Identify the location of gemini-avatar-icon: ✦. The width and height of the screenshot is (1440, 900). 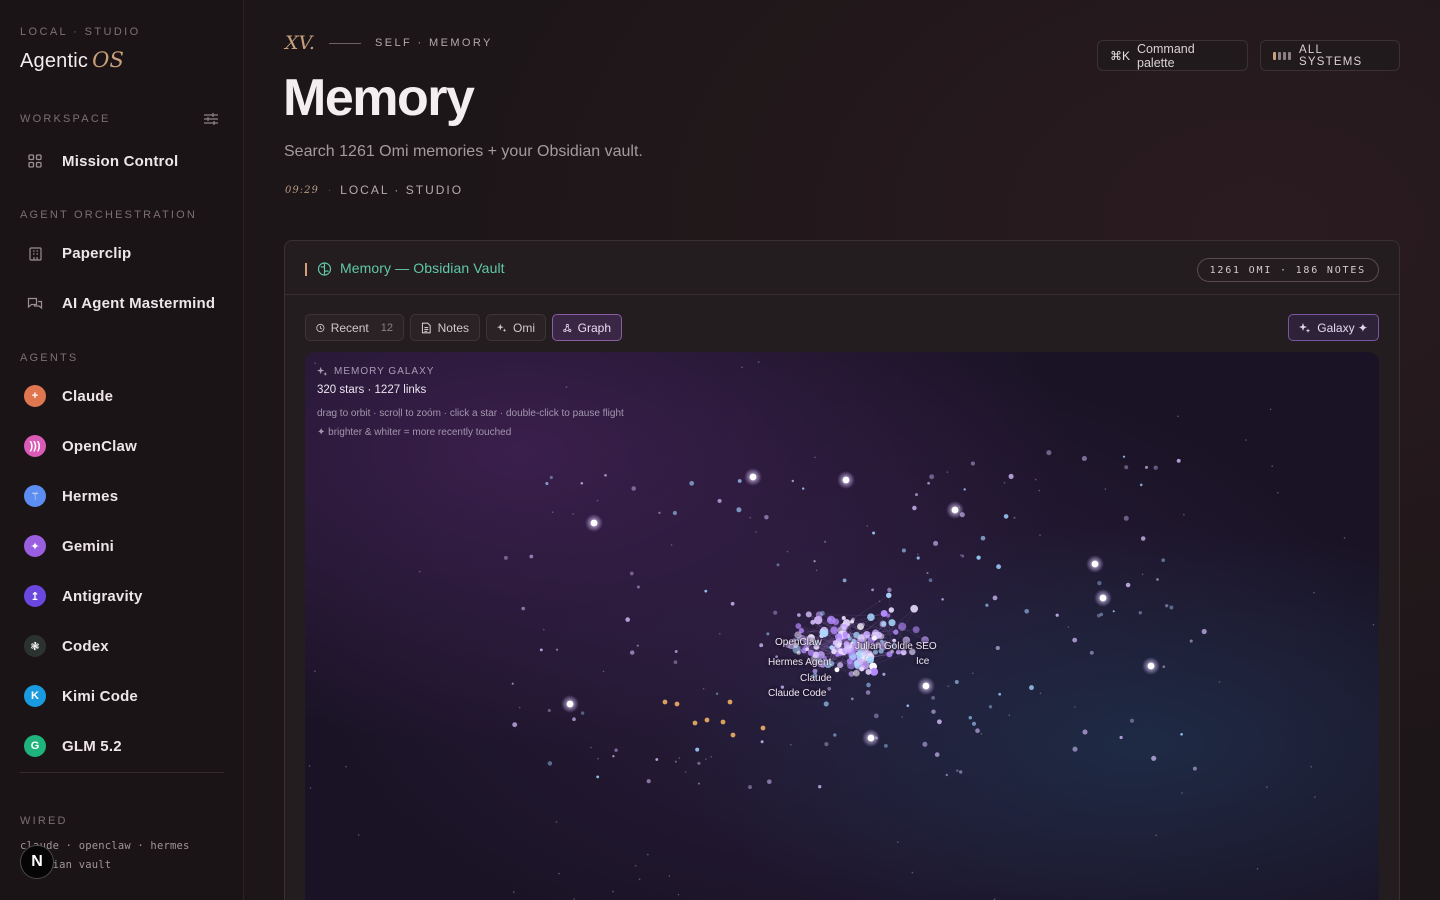
(35, 546).